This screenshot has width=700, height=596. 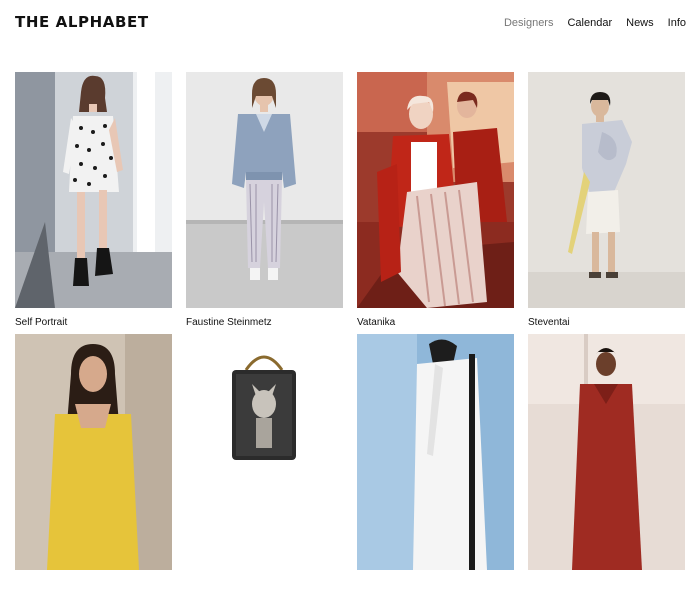 What do you see at coordinates (82, 22) in the screenshot?
I see `site-logo: THE ALPHABET` at bounding box center [82, 22].